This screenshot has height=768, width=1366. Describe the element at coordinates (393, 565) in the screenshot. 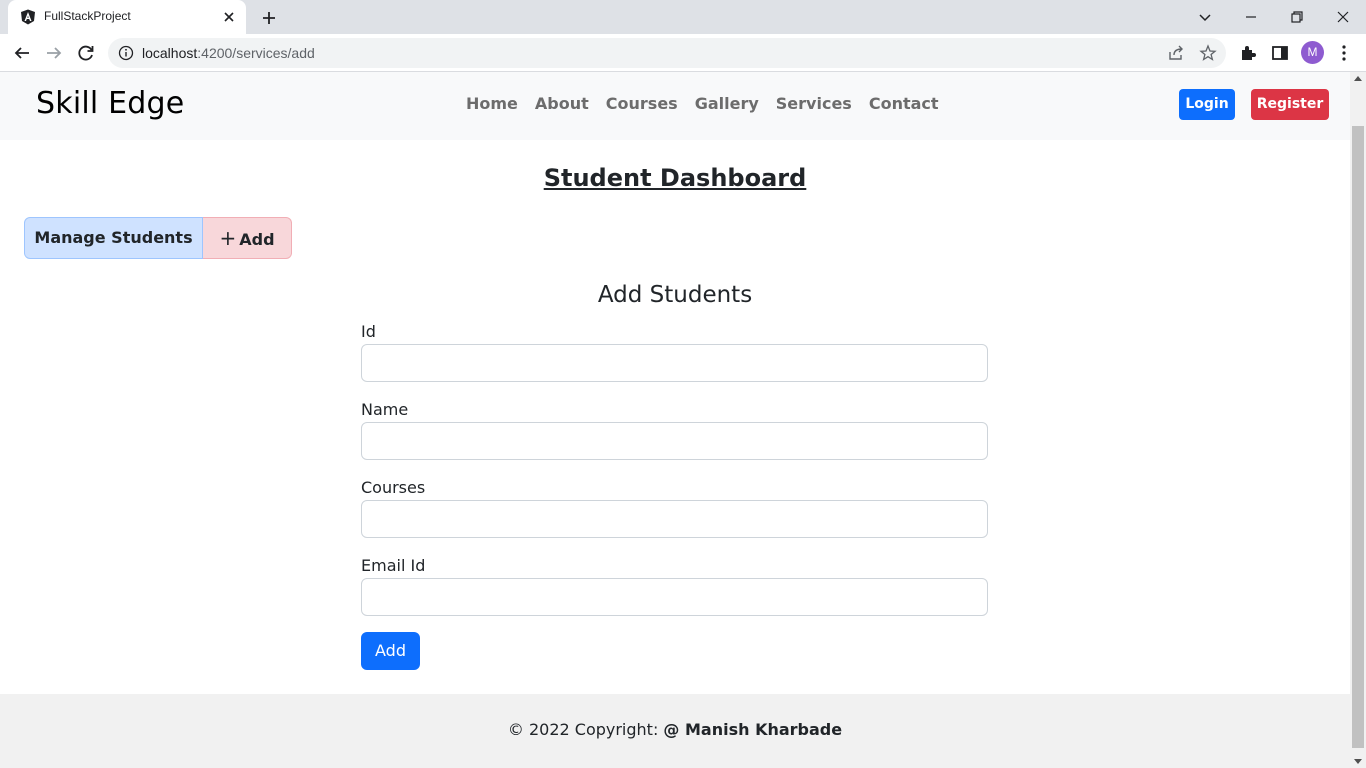

I see `email-label: Email Id` at that location.